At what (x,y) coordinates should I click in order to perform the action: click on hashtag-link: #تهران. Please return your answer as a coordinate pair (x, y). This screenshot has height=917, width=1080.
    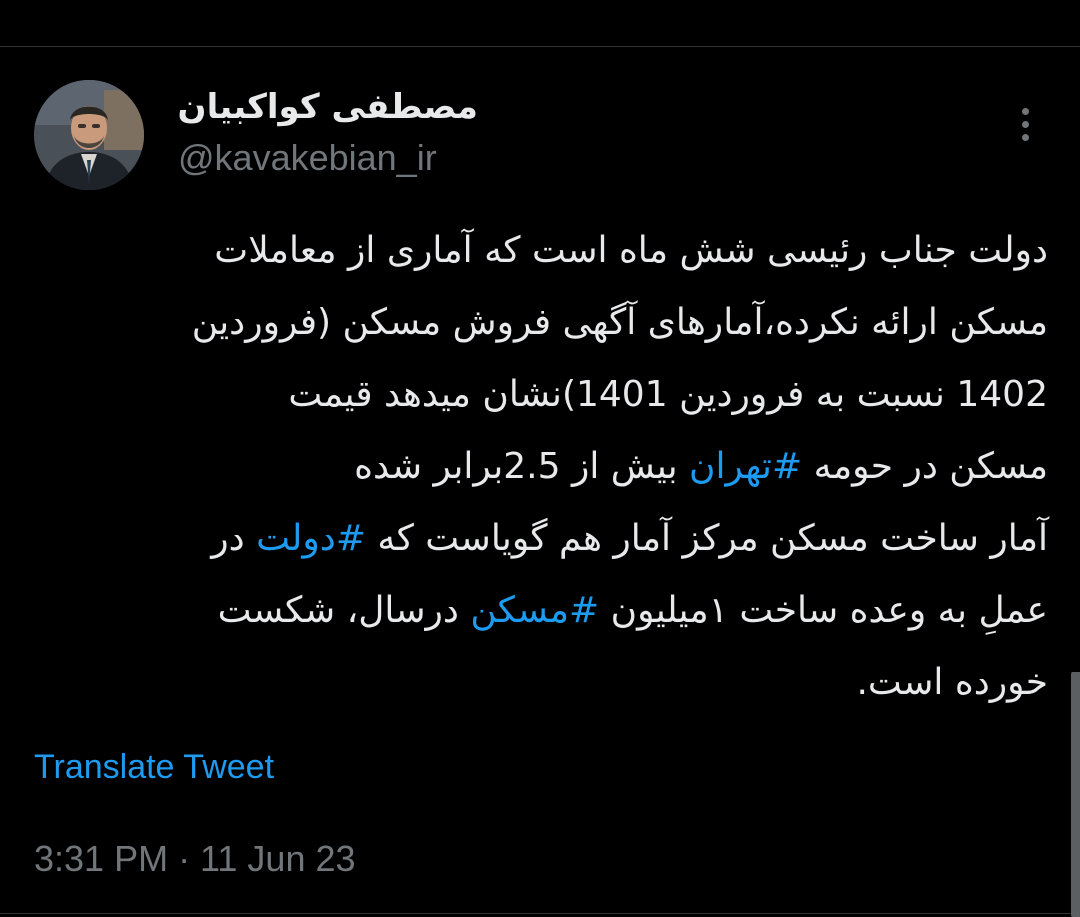
    Looking at the image, I should click on (745, 466).